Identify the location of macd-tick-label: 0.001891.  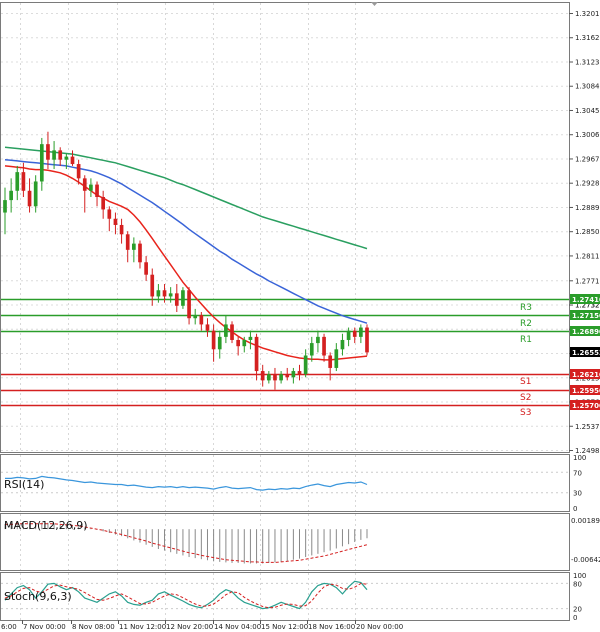
(585, 521).